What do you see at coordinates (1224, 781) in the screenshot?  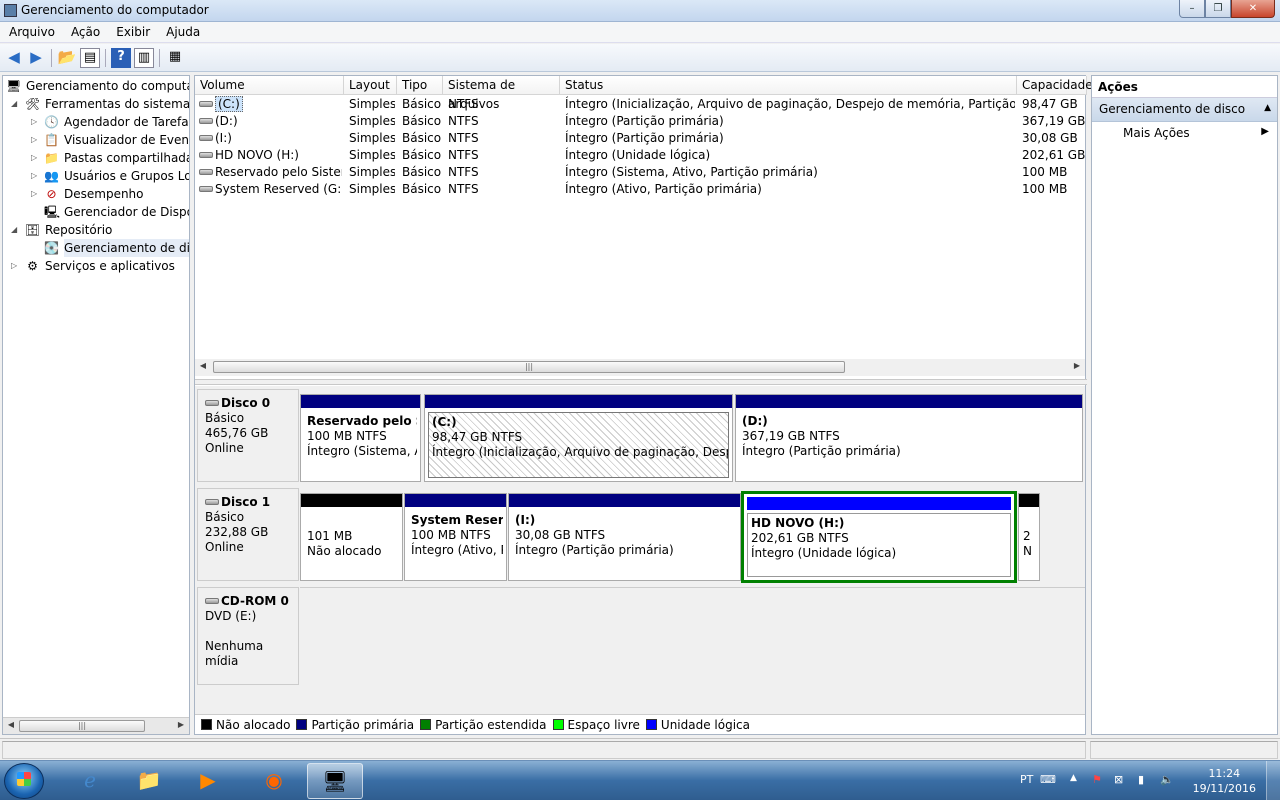 I see `clock: 11:24 19/11/2016` at bounding box center [1224, 781].